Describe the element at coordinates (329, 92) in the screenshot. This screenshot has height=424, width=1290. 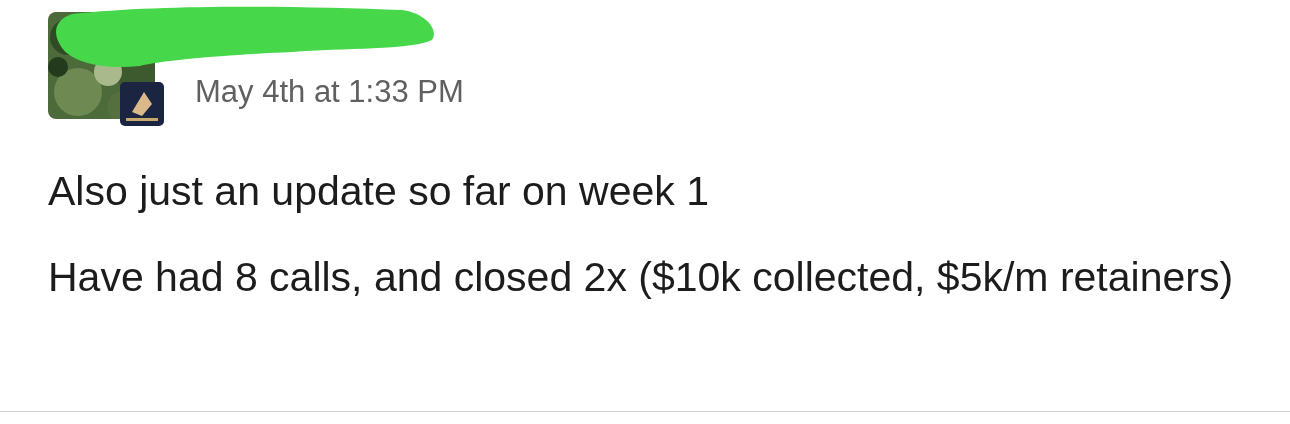
I see `timestamp: May 4th at 1:33 PM` at that location.